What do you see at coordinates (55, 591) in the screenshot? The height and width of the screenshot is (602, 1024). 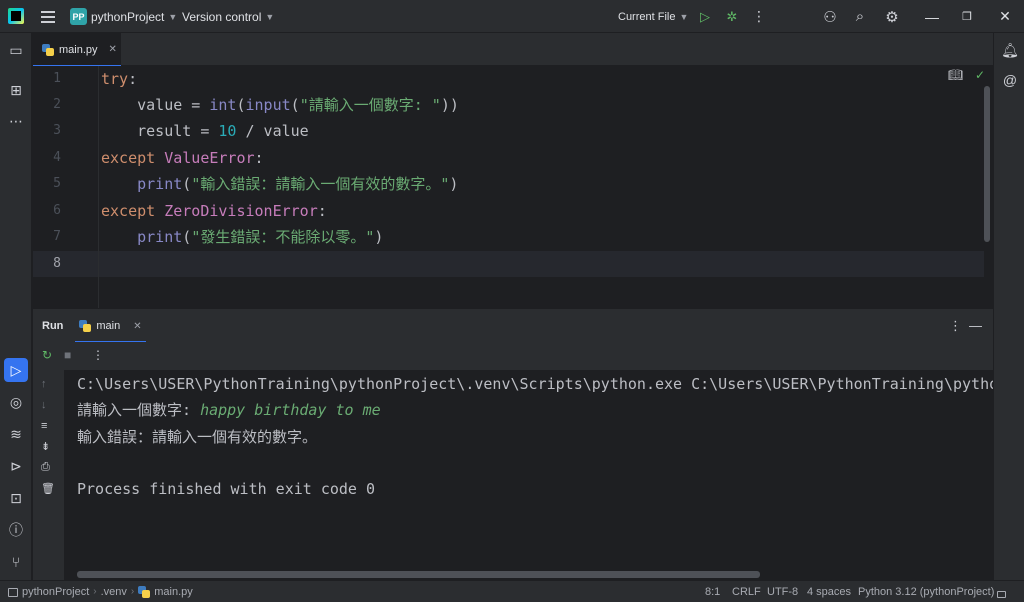 I see `breadcrumb-project: pythonProject` at bounding box center [55, 591].